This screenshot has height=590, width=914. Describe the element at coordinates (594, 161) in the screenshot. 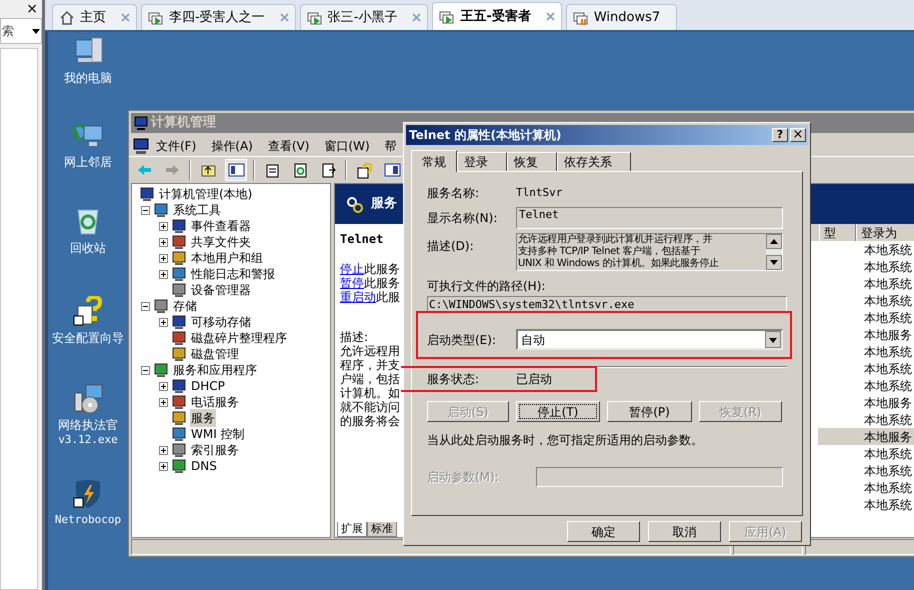

I see `dialog-tab: 依存关系` at that location.